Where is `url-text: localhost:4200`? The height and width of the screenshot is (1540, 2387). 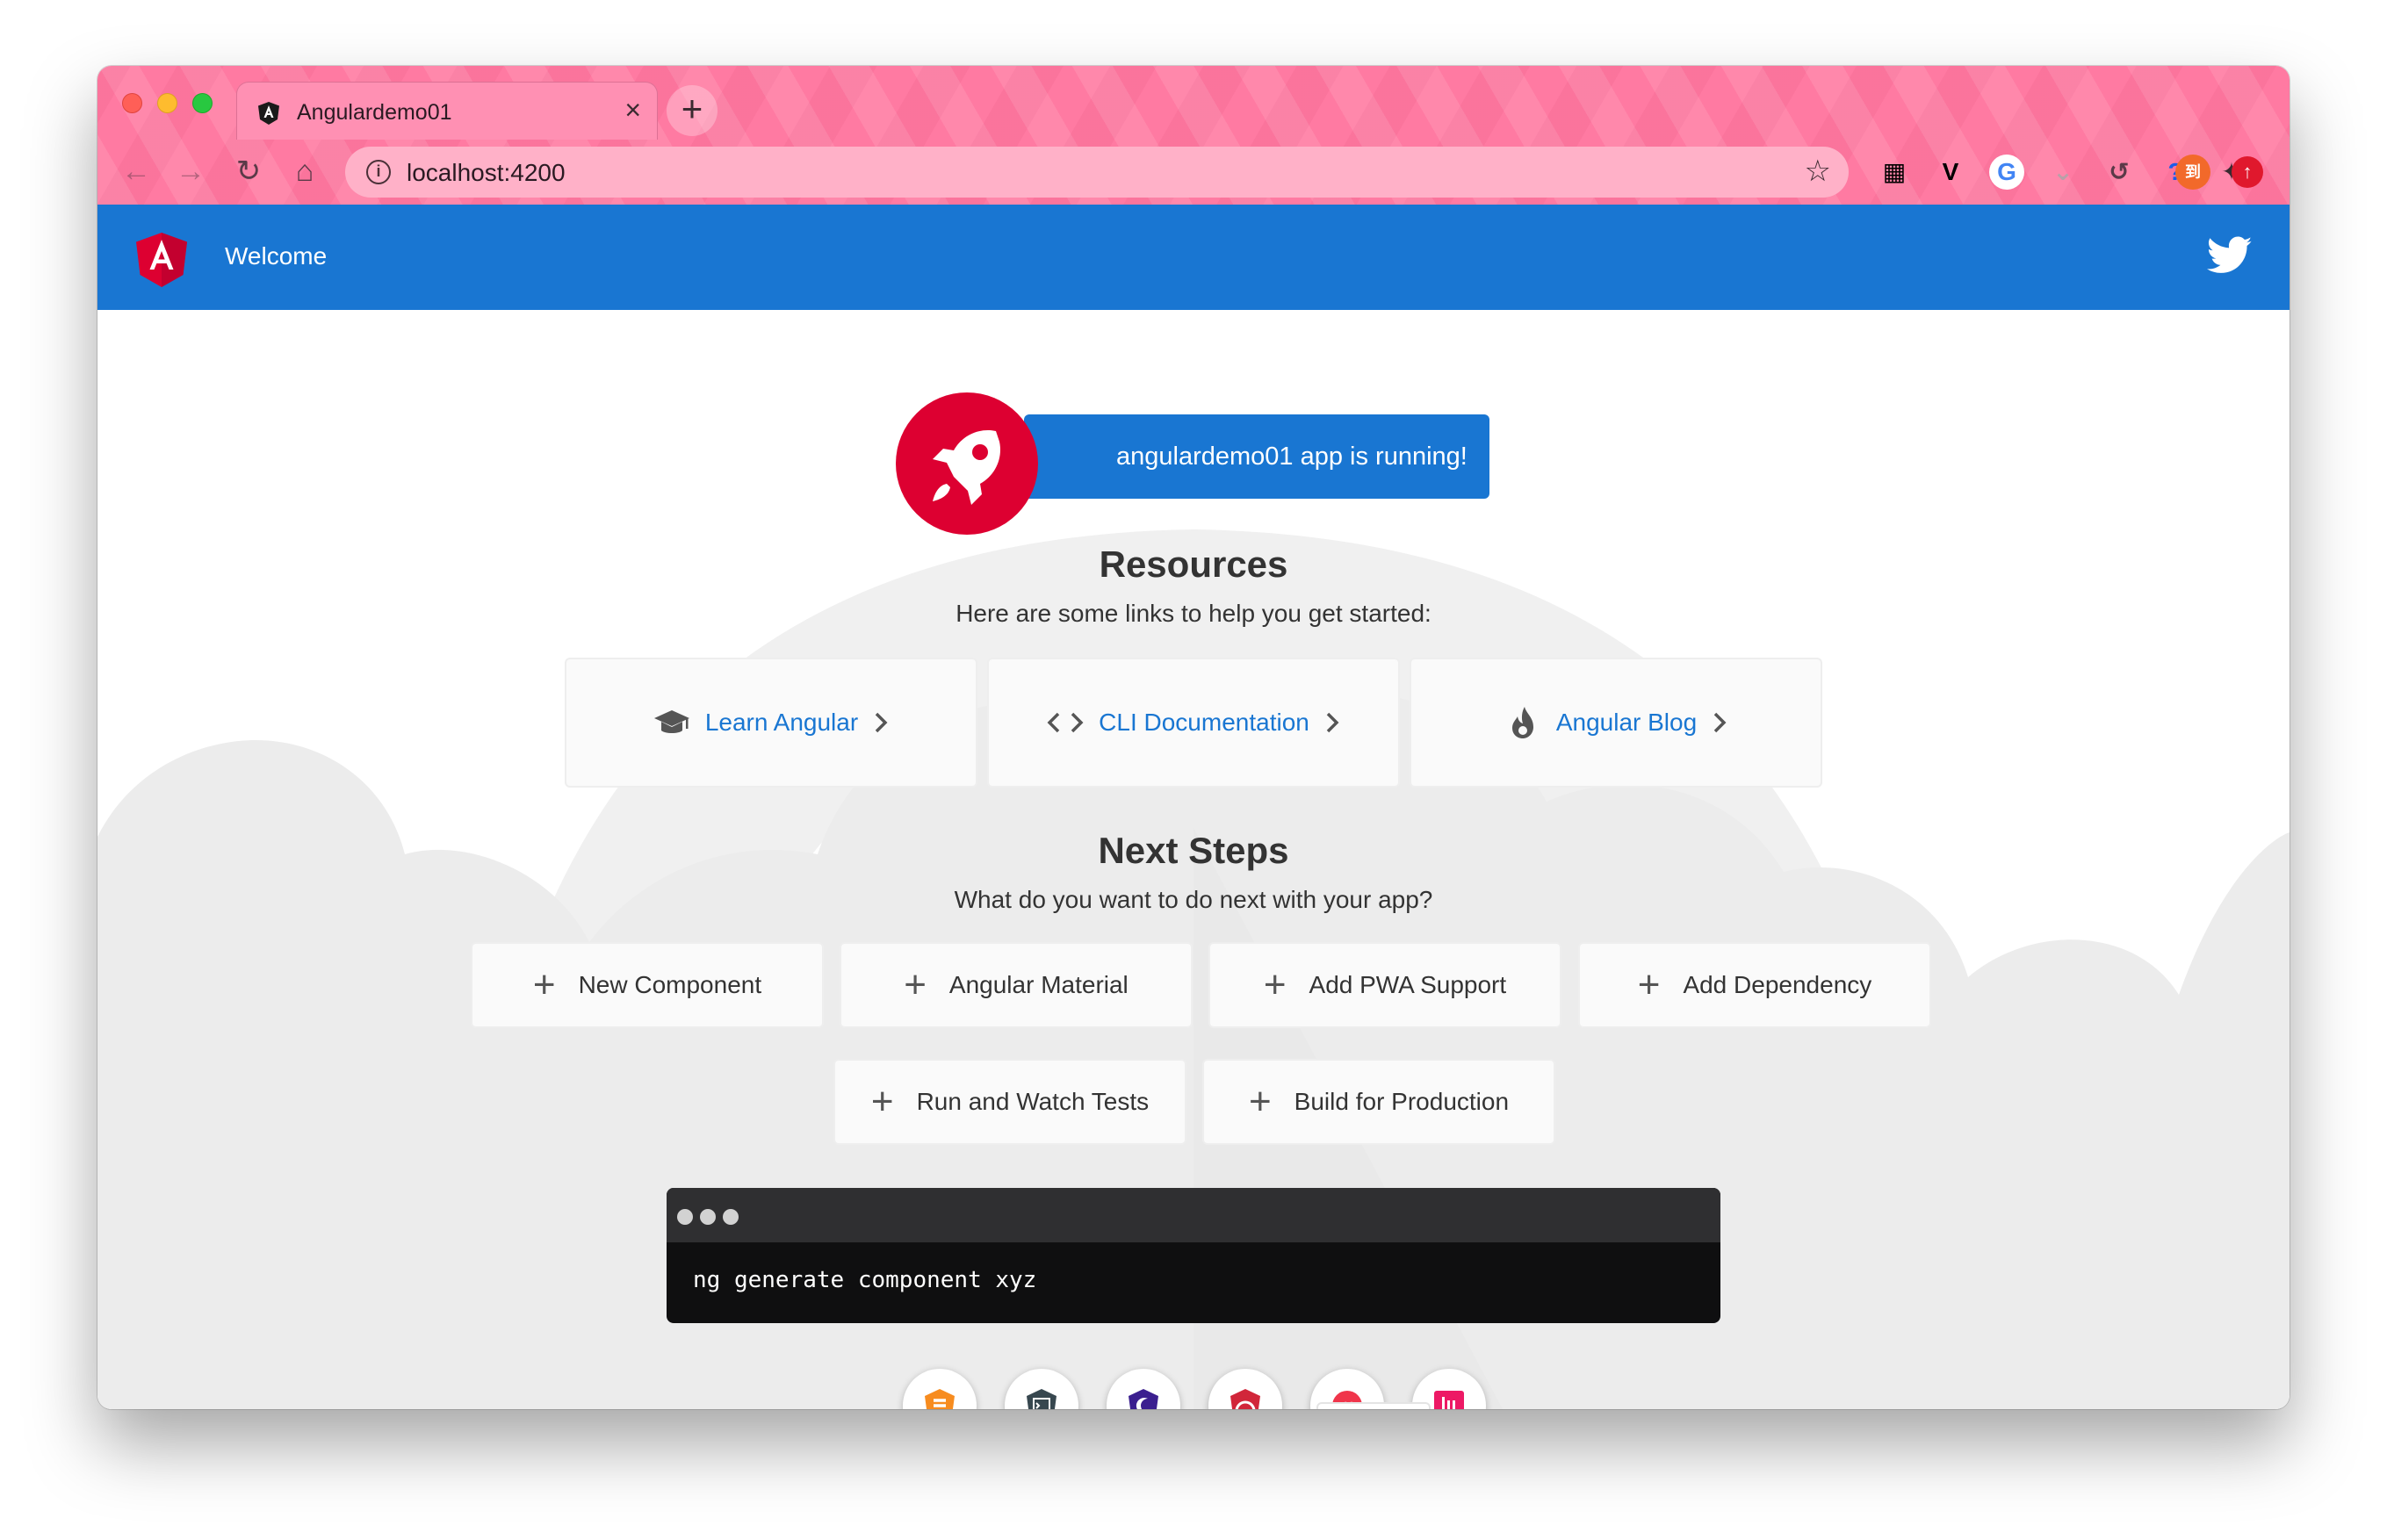 url-text: localhost:4200 is located at coordinates (486, 173).